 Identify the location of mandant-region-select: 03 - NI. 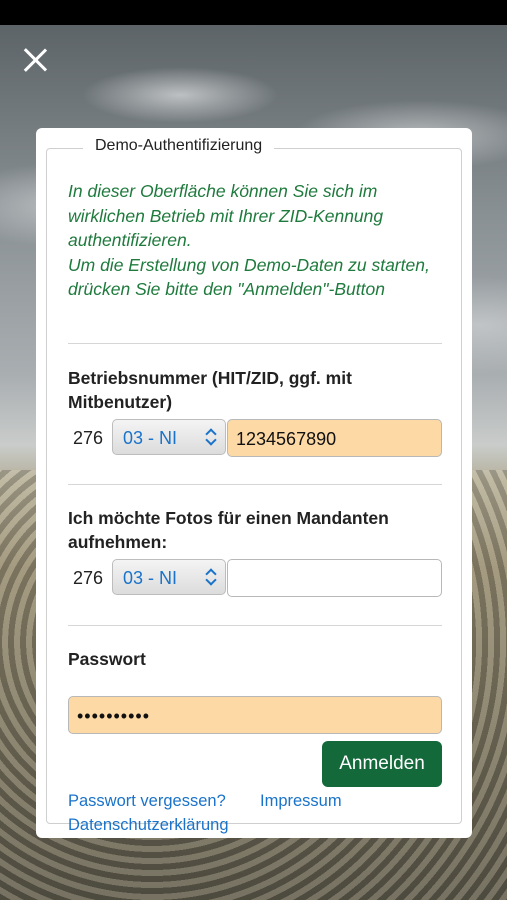
(169, 577).